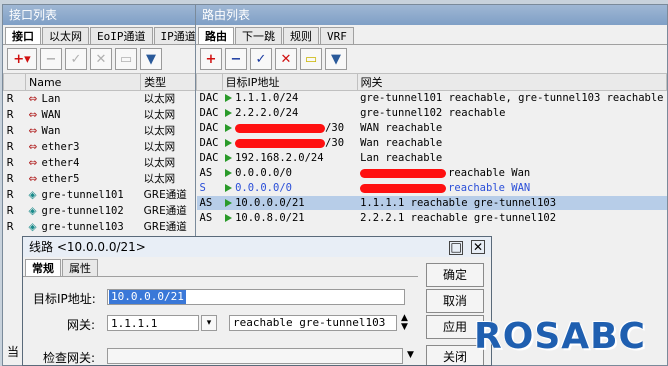 This screenshot has height=366, width=668. Describe the element at coordinates (82, 226) in the screenshot. I see `interface-name: gre-tunnel103` at that location.